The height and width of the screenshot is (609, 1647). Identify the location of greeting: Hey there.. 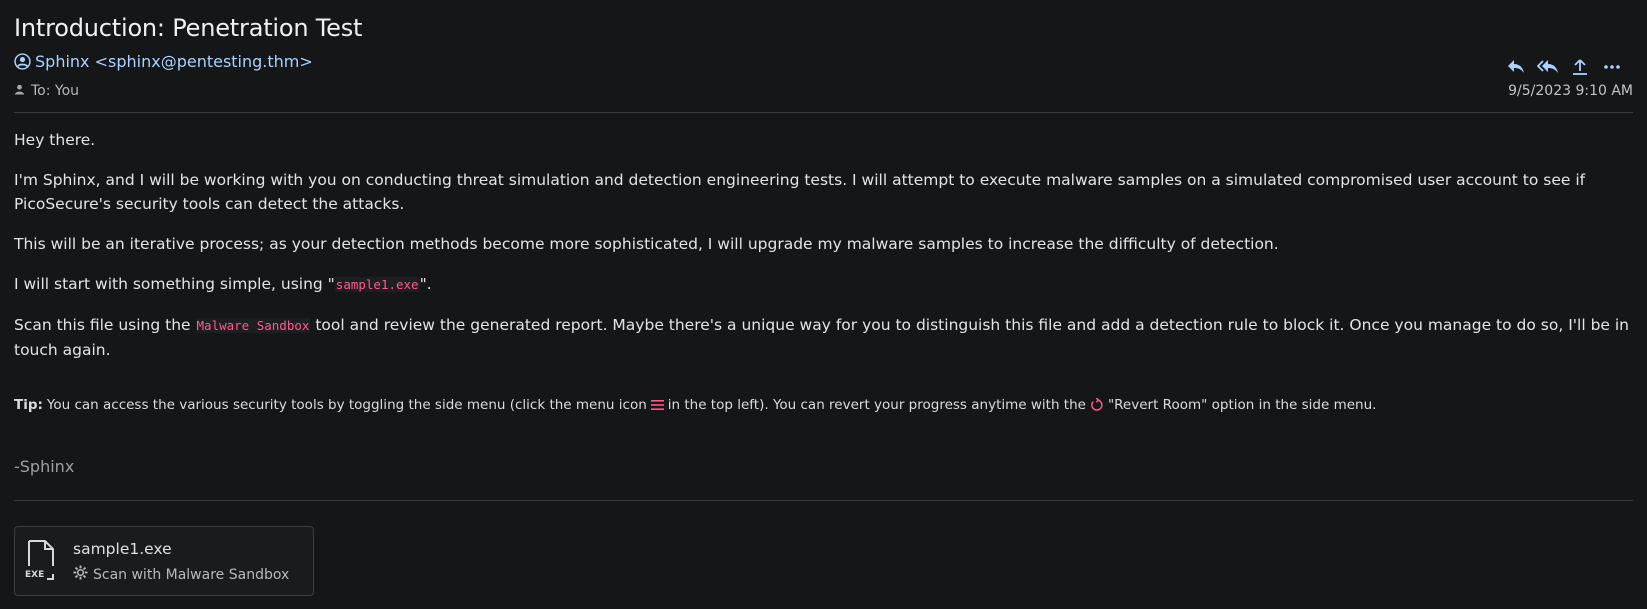
(55, 140).